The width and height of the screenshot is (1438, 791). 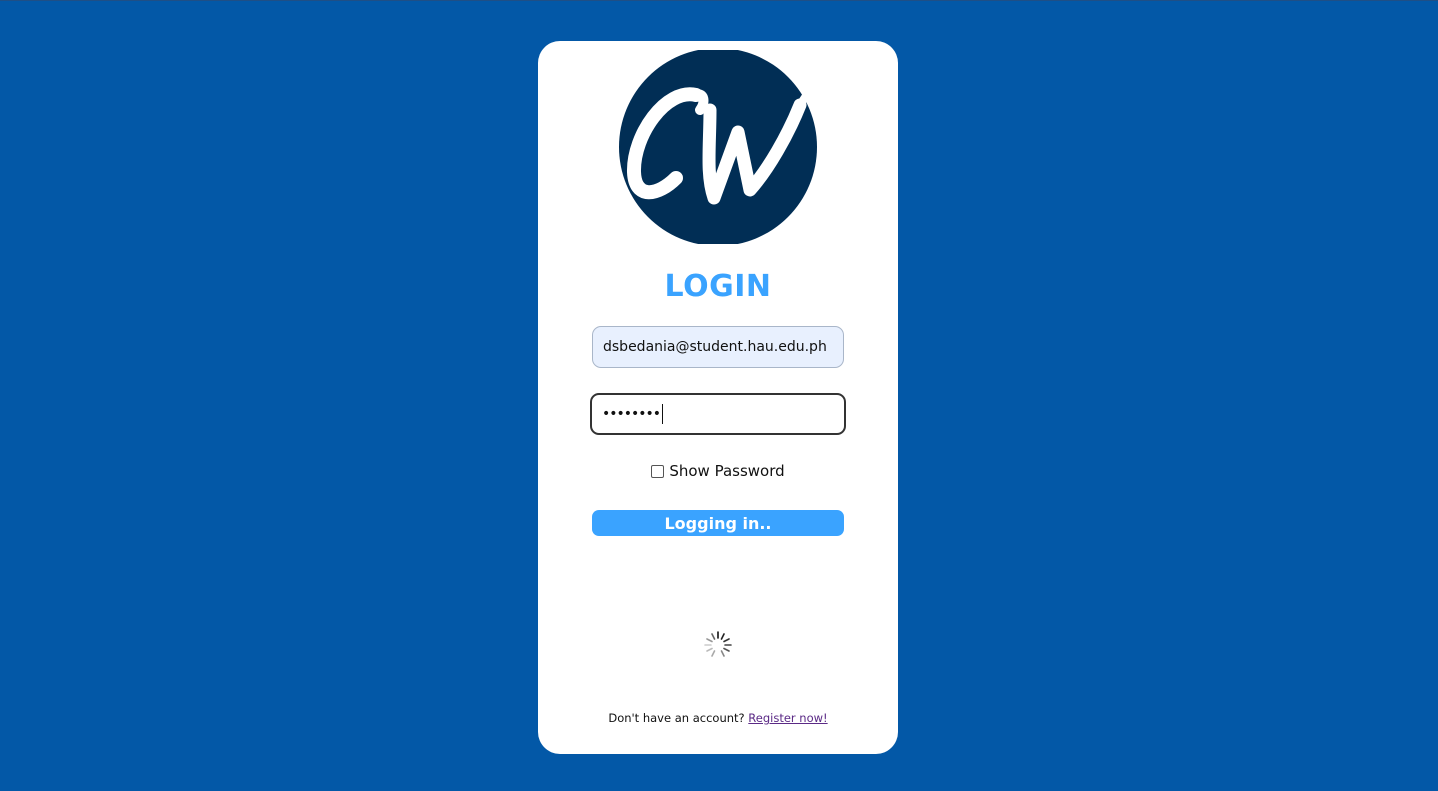 What do you see at coordinates (787, 718) in the screenshot?
I see `register-link: Register now!` at bounding box center [787, 718].